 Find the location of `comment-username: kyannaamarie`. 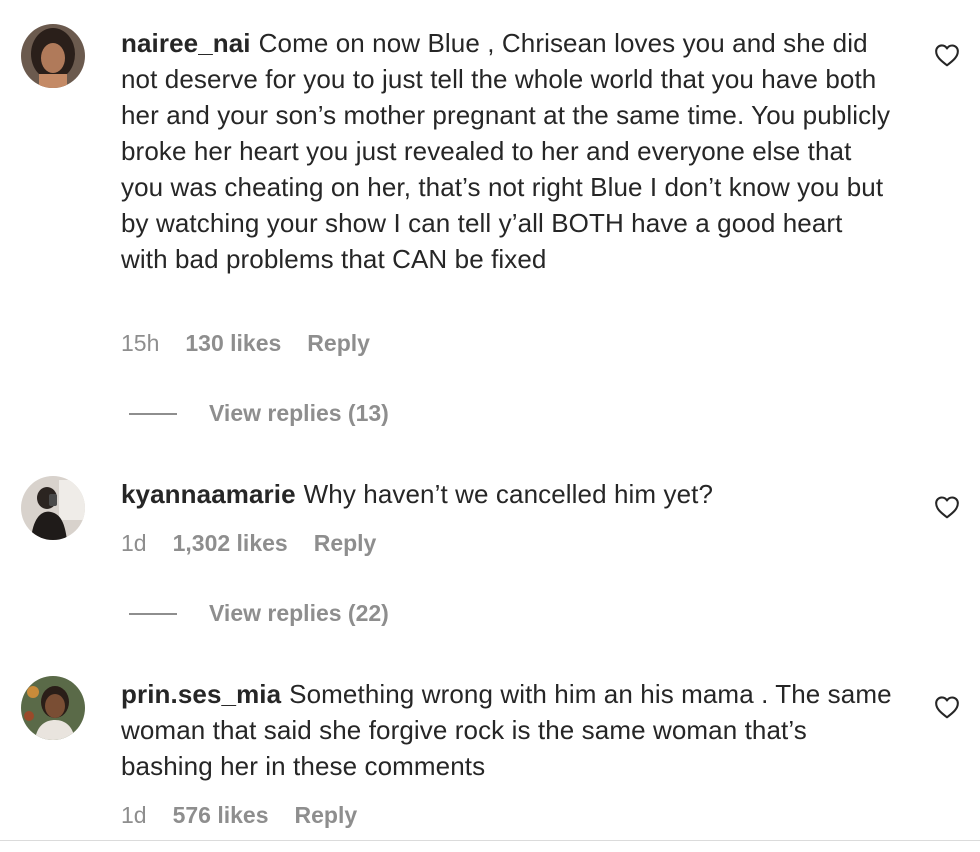

comment-username: kyannaamarie is located at coordinates (208, 494).